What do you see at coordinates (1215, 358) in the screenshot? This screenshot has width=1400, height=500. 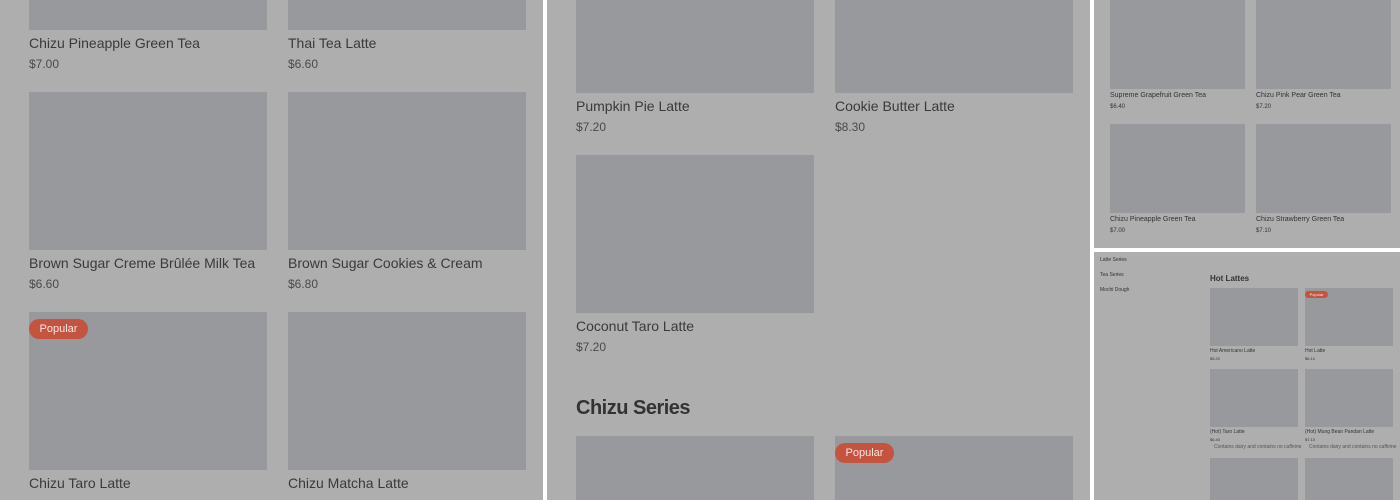 I see `product-price: $5.20` at bounding box center [1215, 358].